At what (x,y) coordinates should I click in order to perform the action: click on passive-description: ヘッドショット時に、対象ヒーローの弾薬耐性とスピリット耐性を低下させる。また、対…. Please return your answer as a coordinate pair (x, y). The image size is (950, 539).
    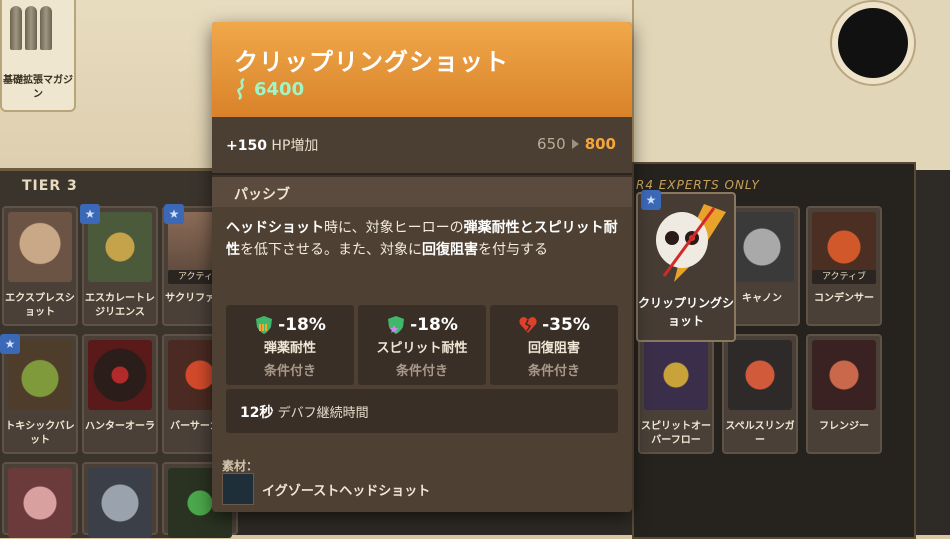
    Looking at the image, I should click on (424, 239).